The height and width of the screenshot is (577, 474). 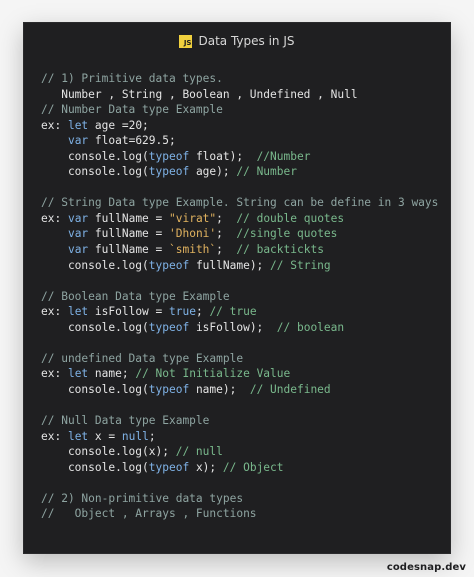 What do you see at coordinates (283, 156) in the screenshot?
I see `code-token: //Number` at bounding box center [283, 156].